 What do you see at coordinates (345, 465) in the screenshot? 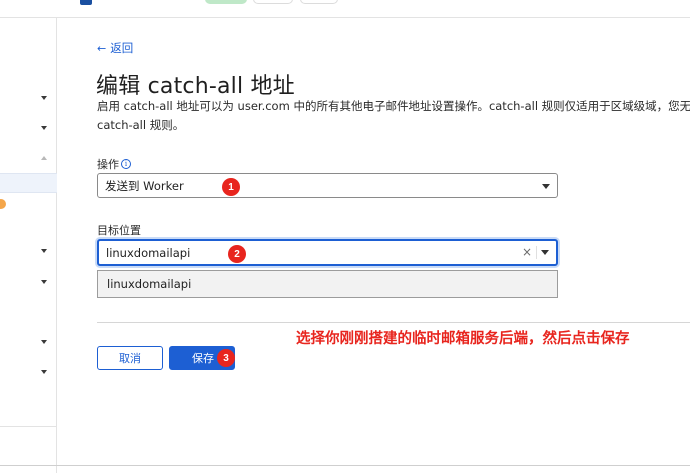
I see `bottom-divider` at bounding box center [345, 465].